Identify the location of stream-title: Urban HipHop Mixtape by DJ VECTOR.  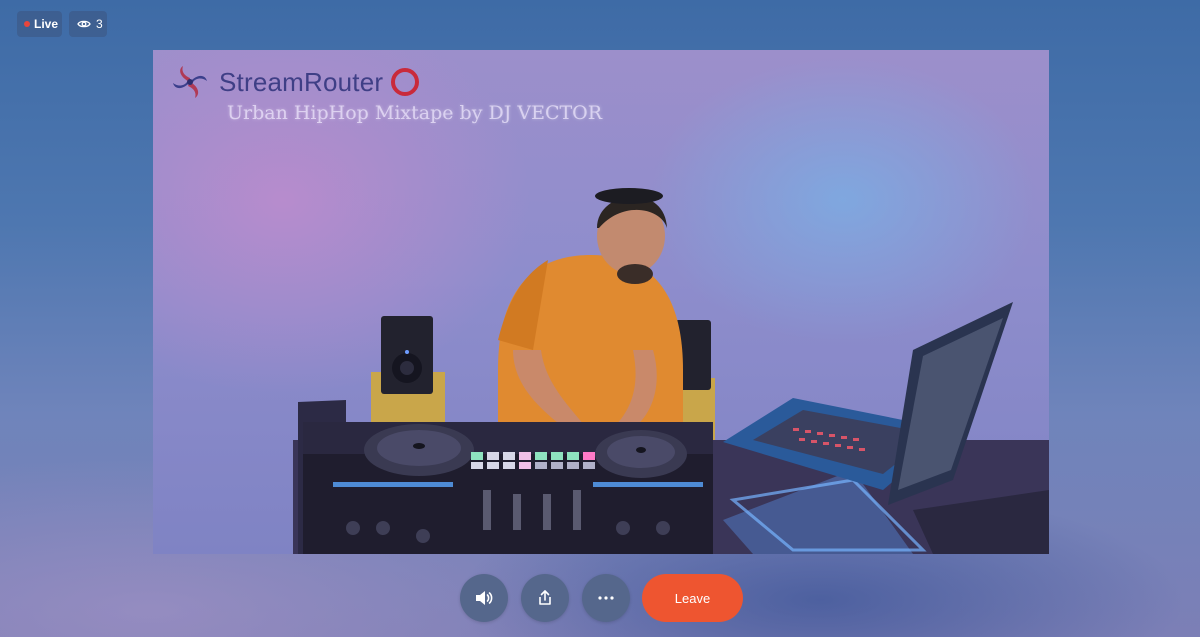
(415, 113).